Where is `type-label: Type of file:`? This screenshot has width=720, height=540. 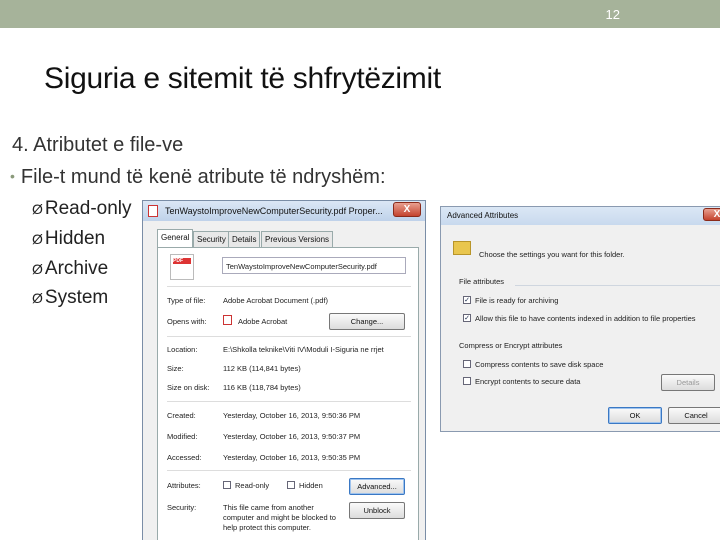
type-label: Type of file: is located at coordinates (186, 300).